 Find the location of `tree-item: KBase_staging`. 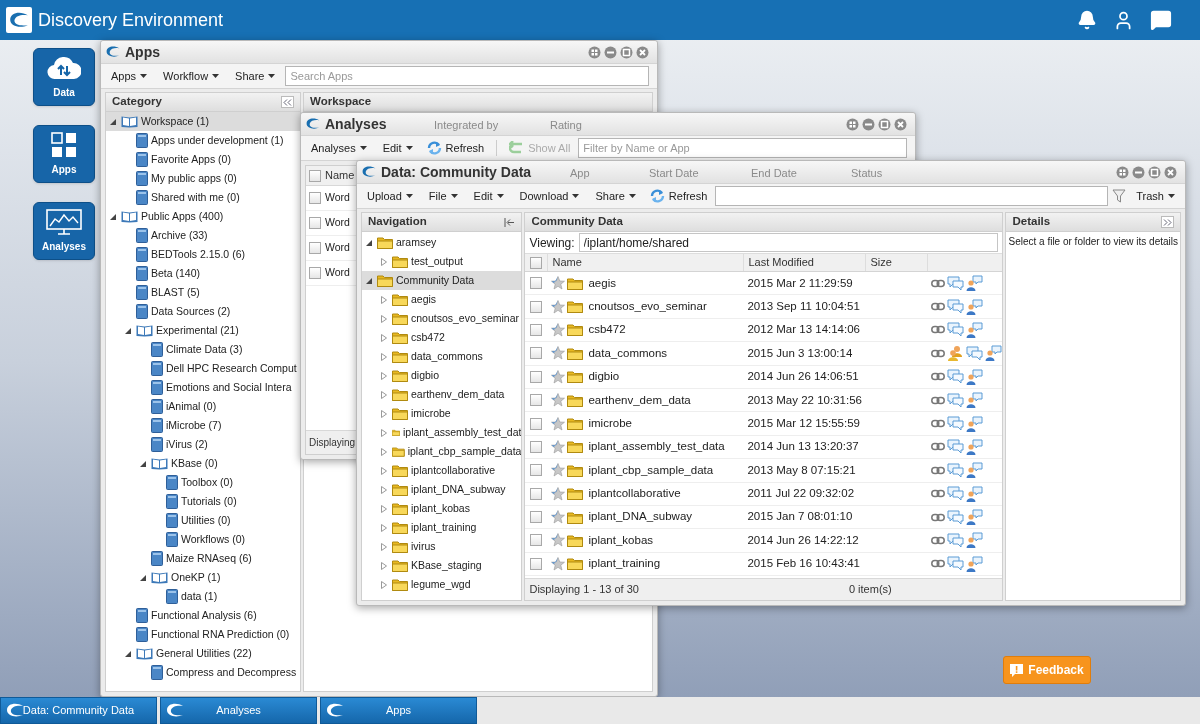

tree-item: KBase_staging is located at coordinates (442, 565).